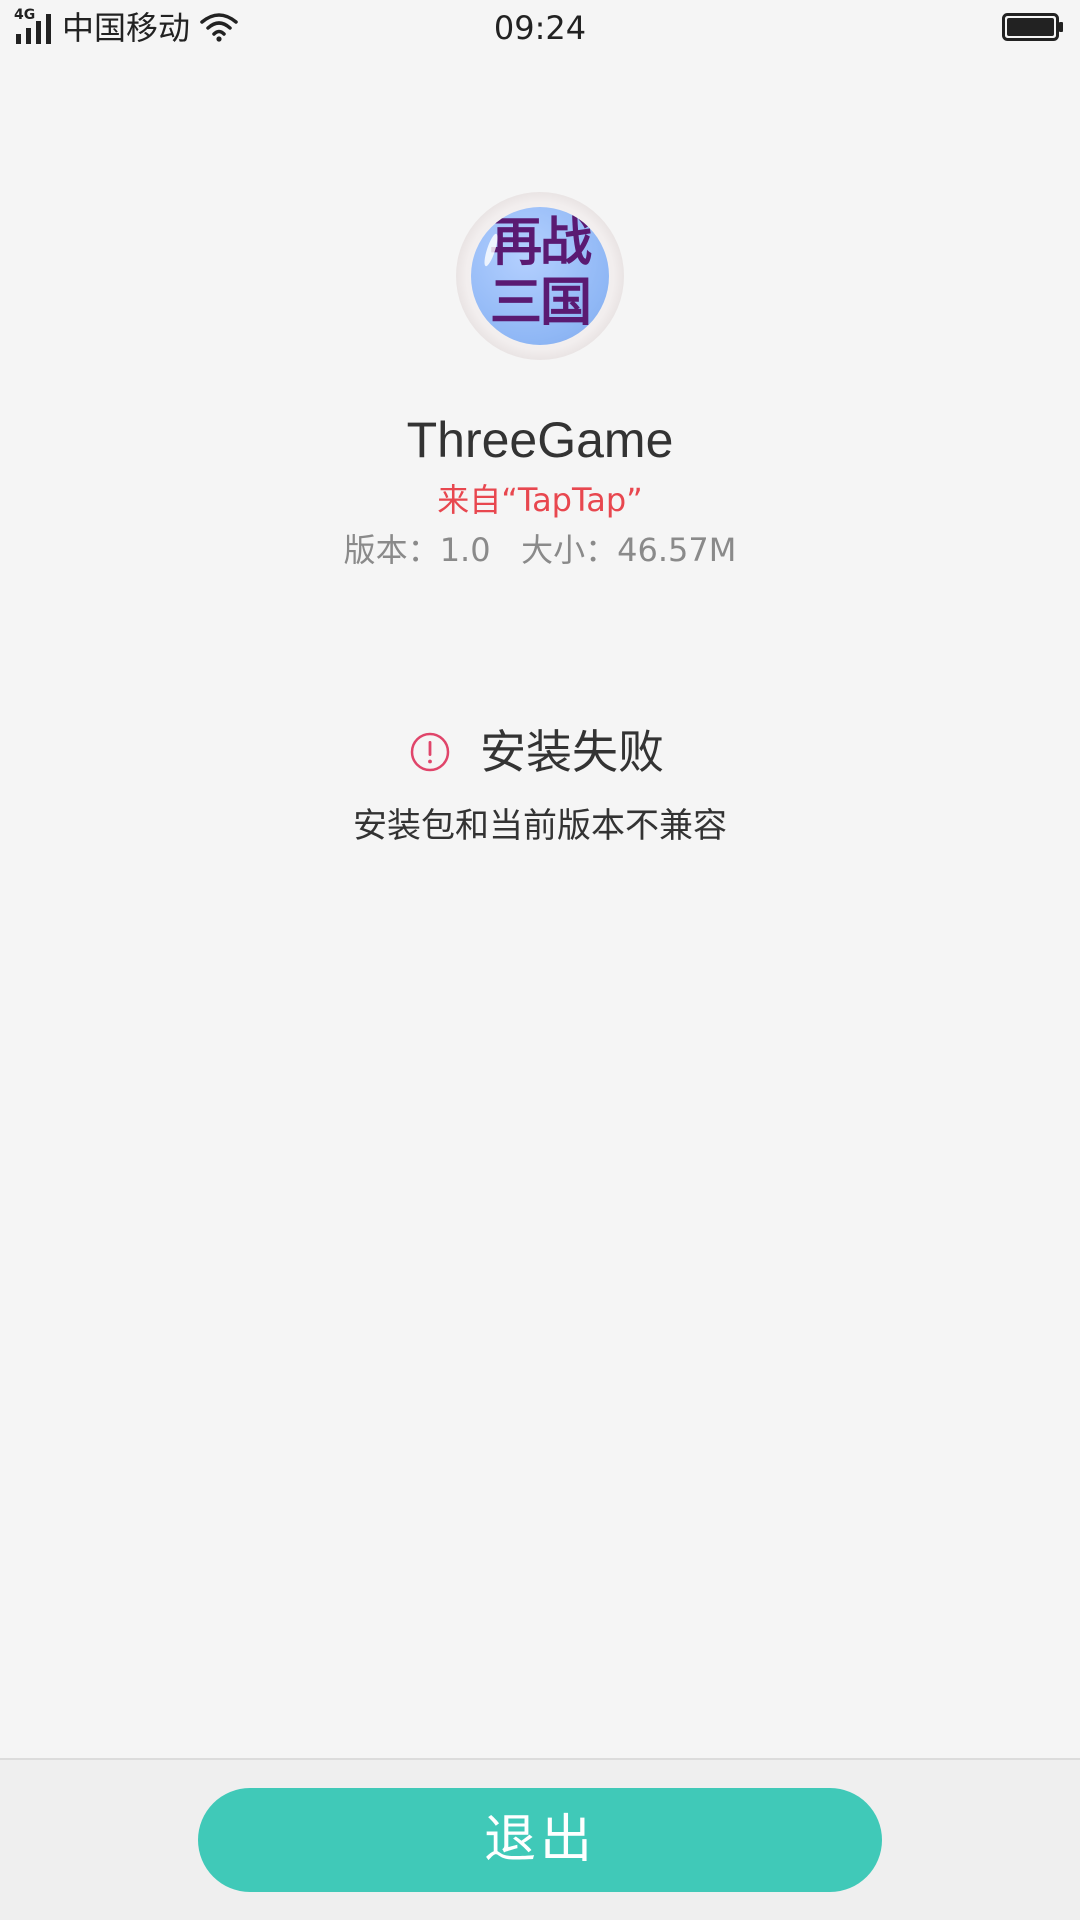 The image size is (1080, 1920). I want to click on size-label: 大小：, so click(569, 550).